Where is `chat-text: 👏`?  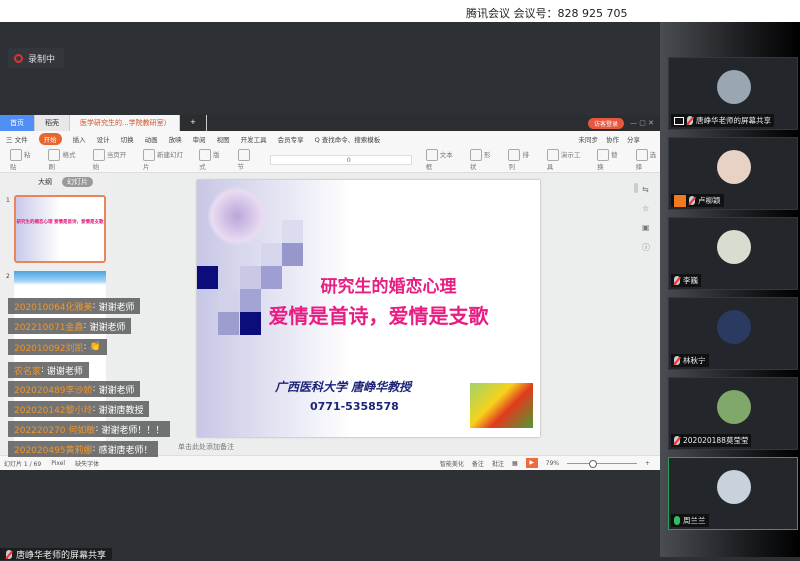
chat-text: 👏 is located at coordinates (95, 347).